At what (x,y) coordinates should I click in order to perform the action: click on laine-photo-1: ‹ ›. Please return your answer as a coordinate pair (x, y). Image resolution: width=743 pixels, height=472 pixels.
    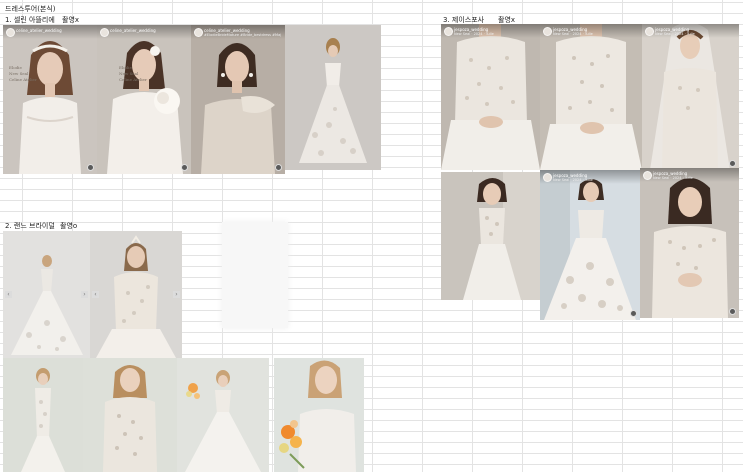
    Looking at the image, I should click on (46, 294).